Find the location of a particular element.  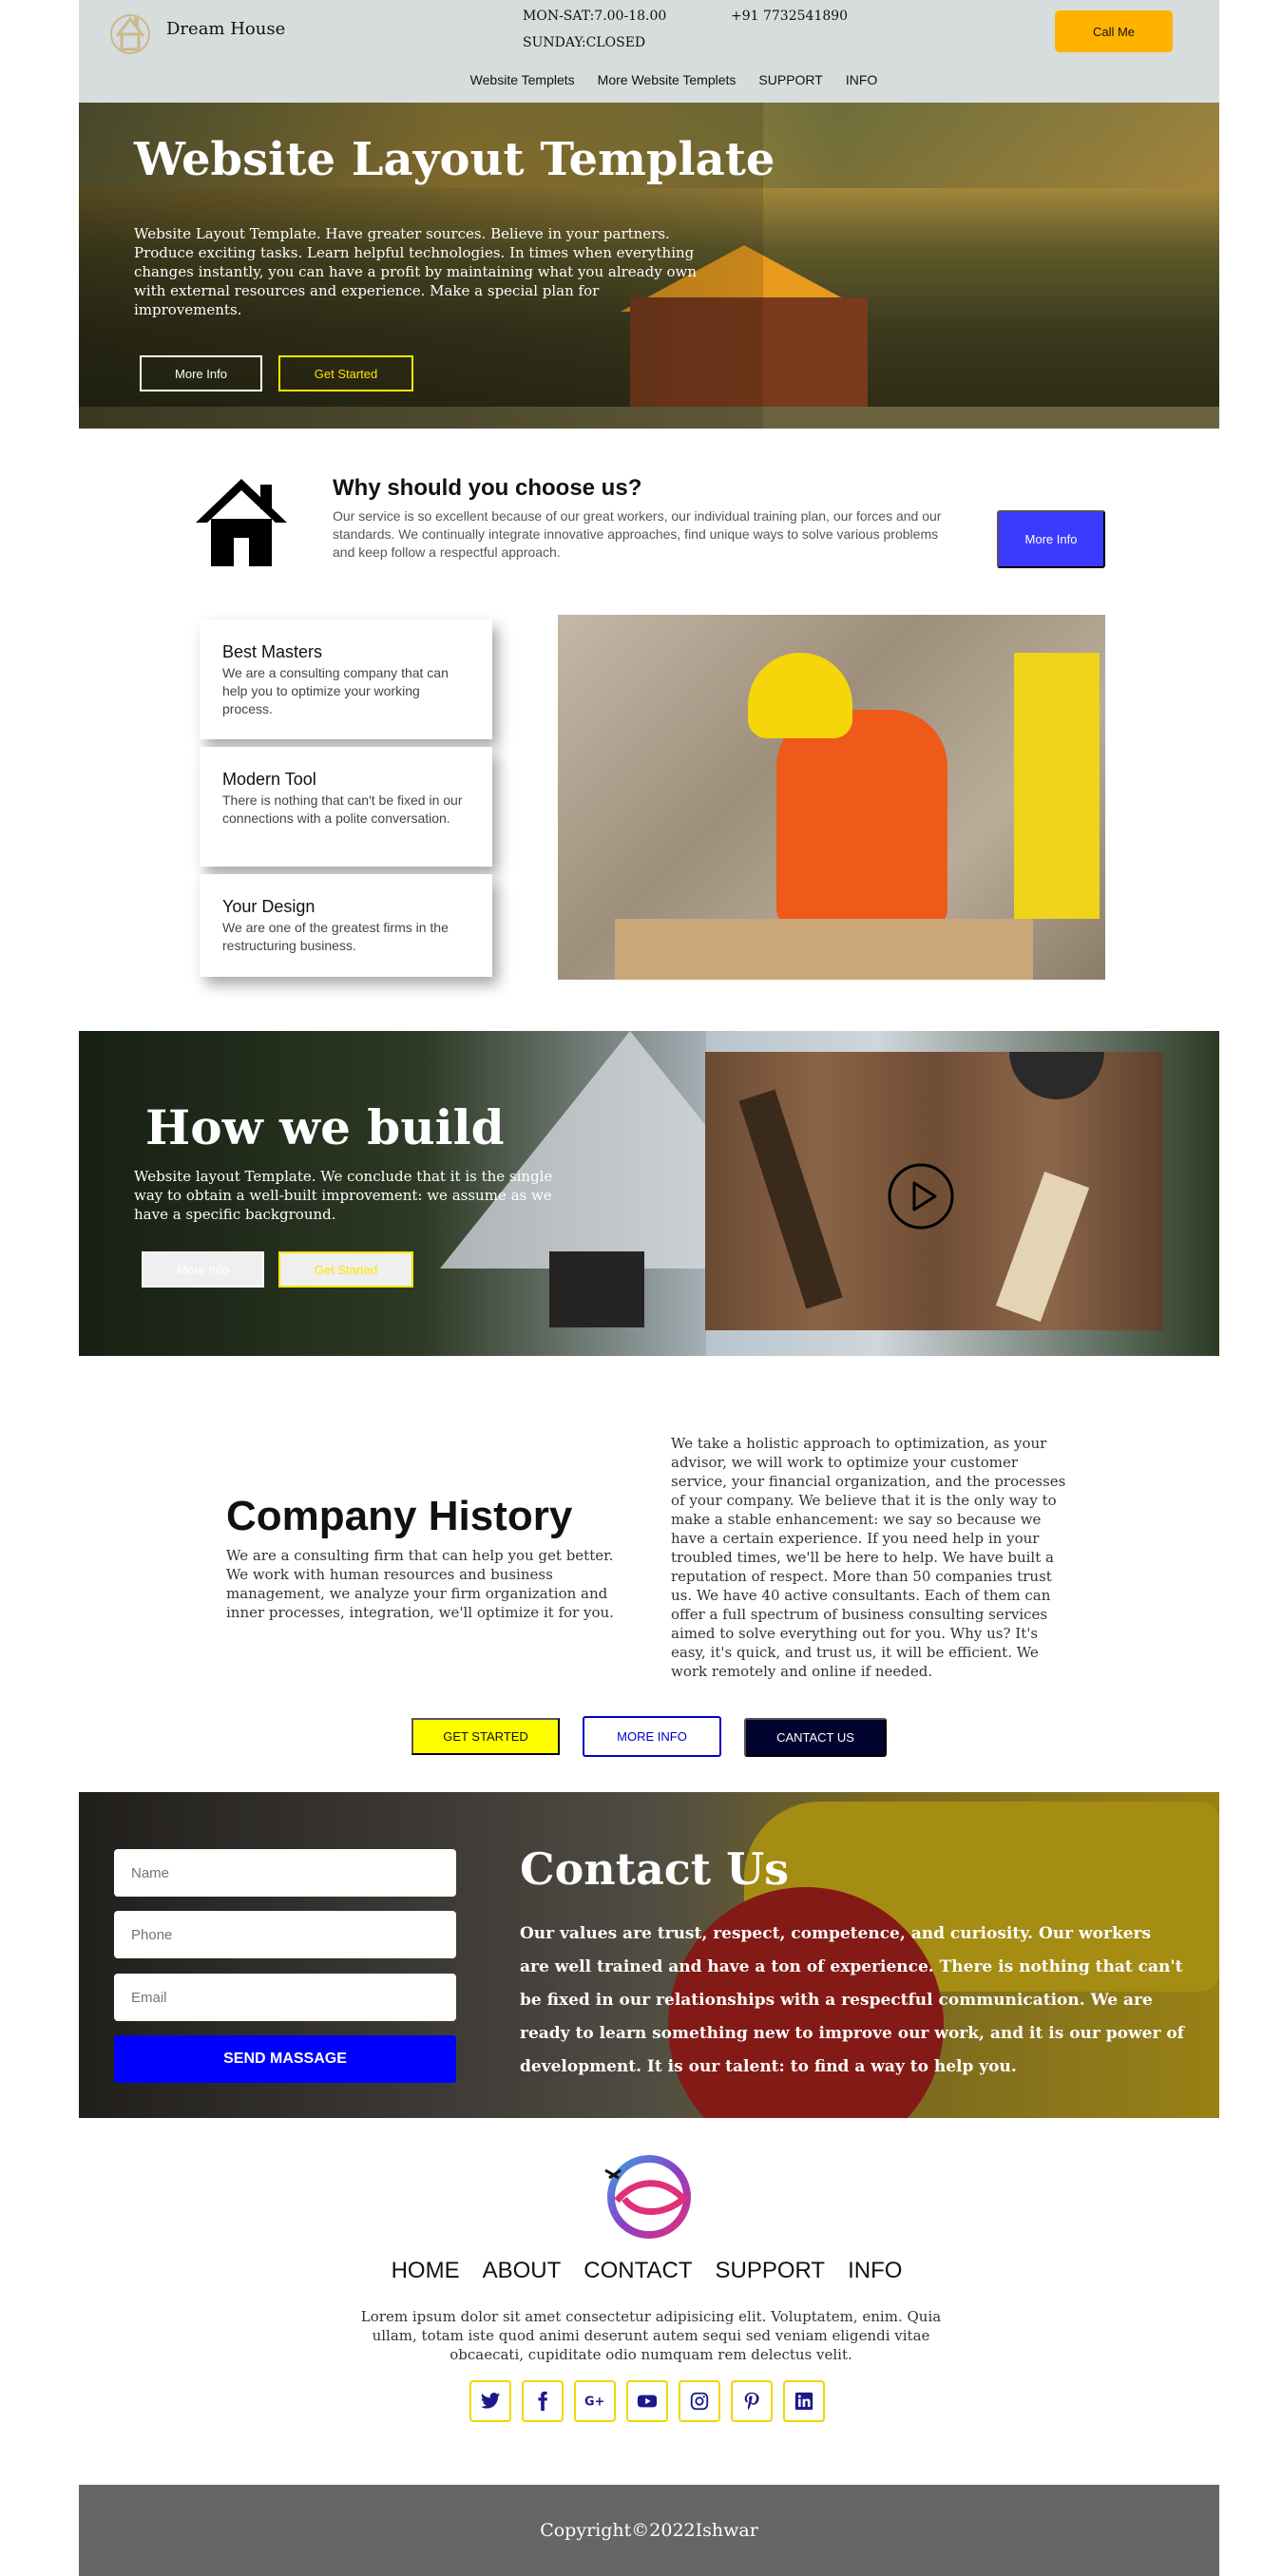

why-title: Why should you choose us? is located at coordinates (487, 488).